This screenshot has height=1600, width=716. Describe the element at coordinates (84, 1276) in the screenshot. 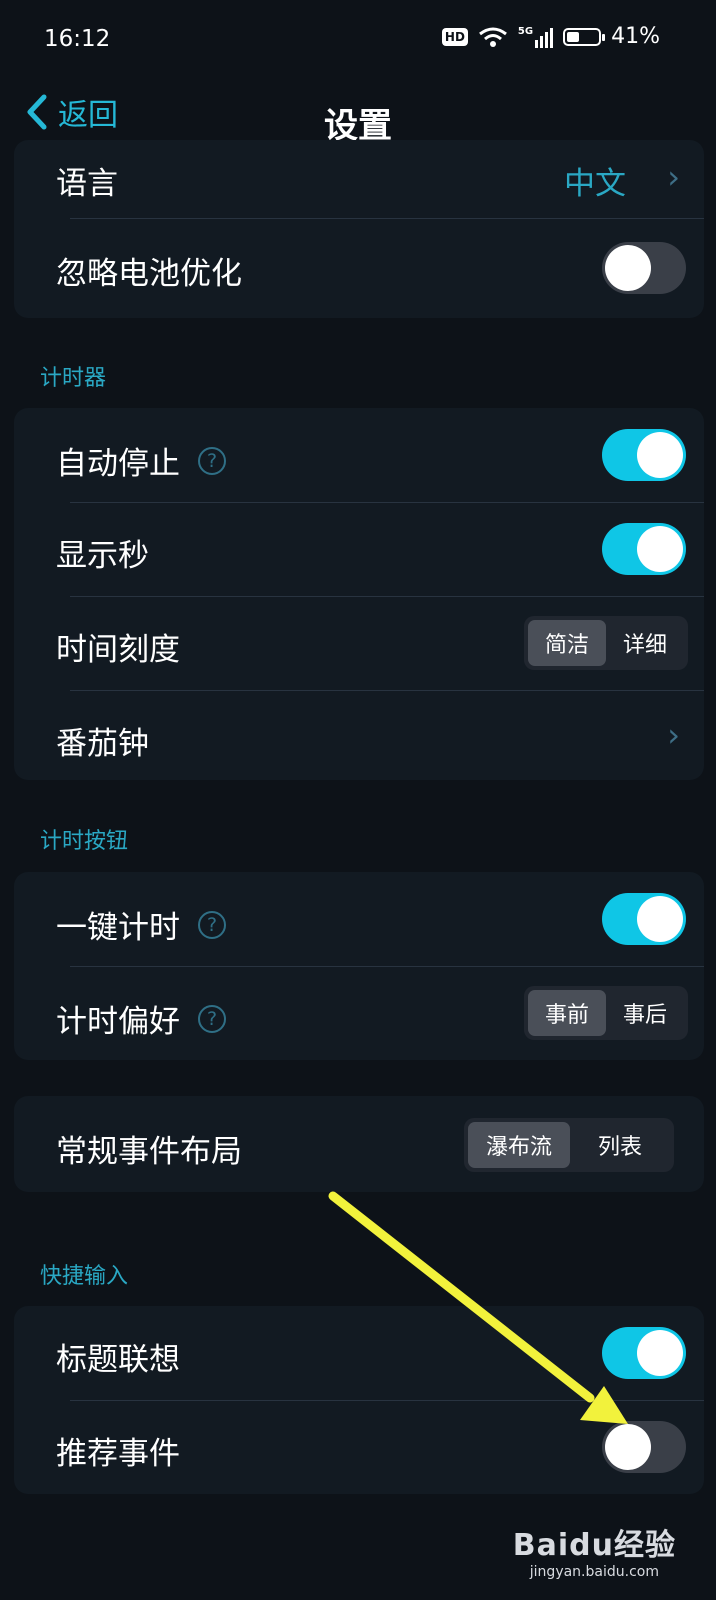

I see `section-title-quick-input: 快捷输入` at that location.